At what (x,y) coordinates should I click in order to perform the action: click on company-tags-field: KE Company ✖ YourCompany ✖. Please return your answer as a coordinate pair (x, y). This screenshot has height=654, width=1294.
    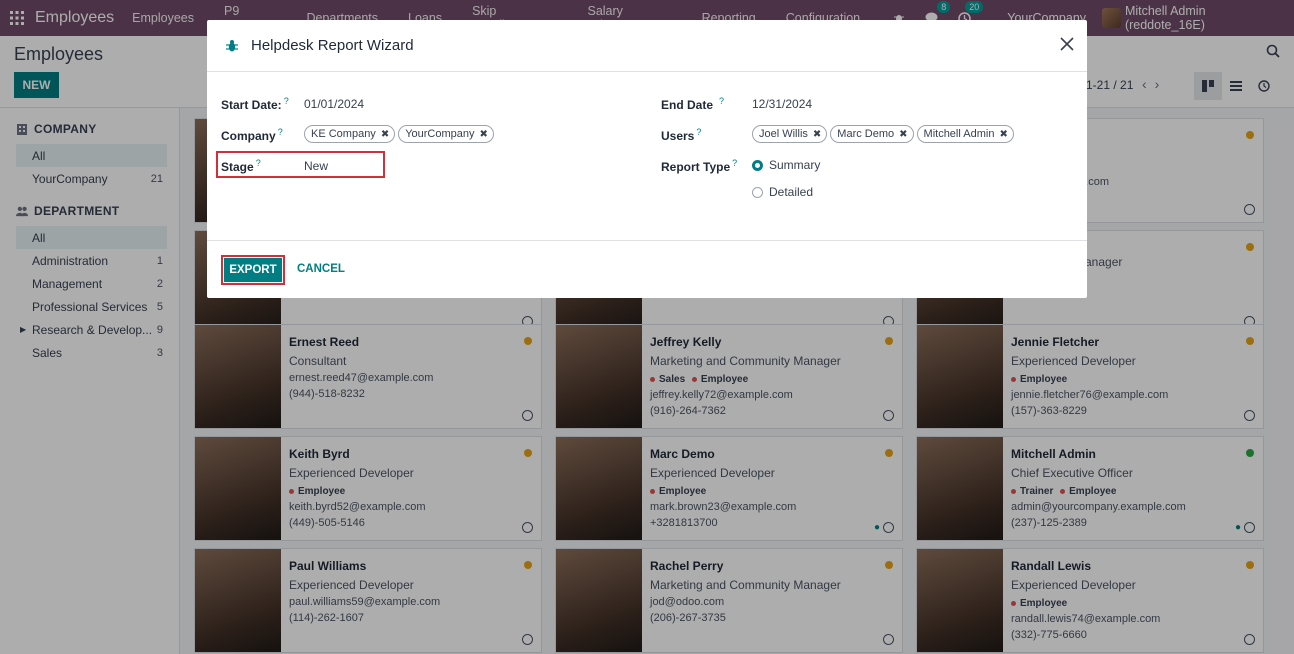
    Looking at the image, I should click on (400, 134).